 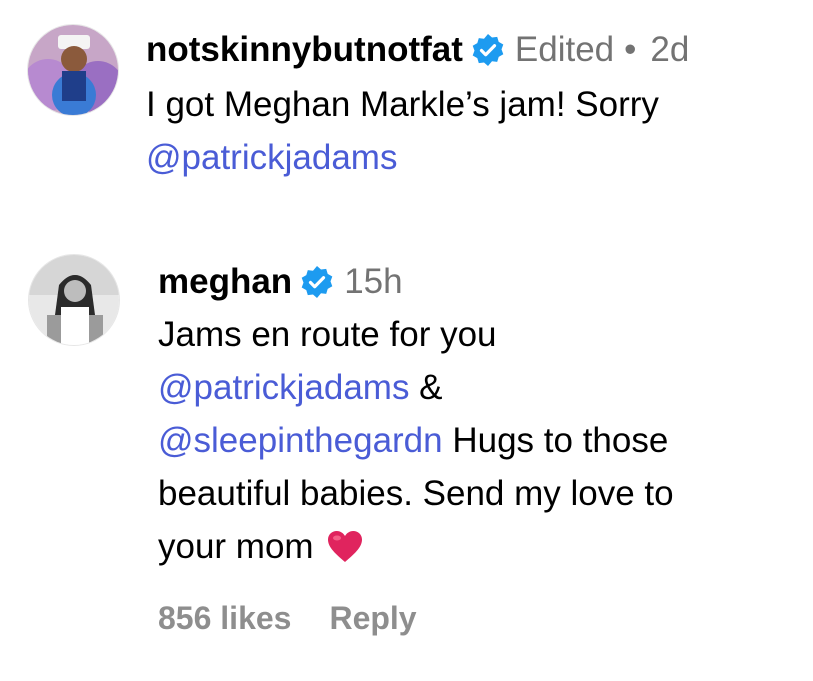 I want to click on heart-emoji-icon, so click(x=345, y=544).